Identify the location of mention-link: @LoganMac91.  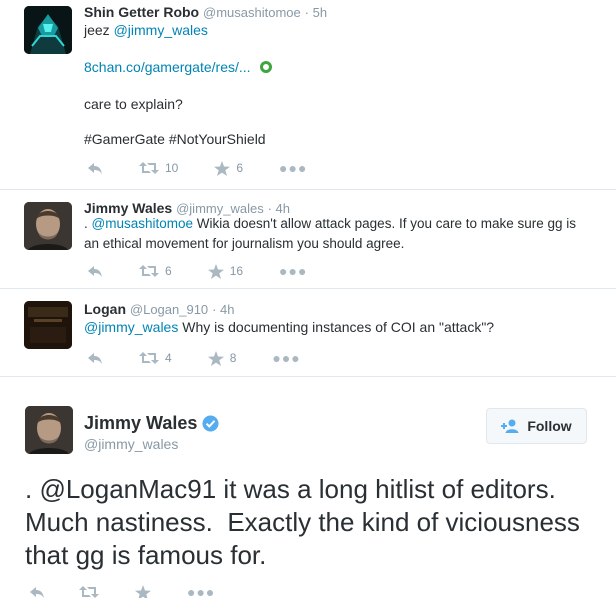
(127, 489).